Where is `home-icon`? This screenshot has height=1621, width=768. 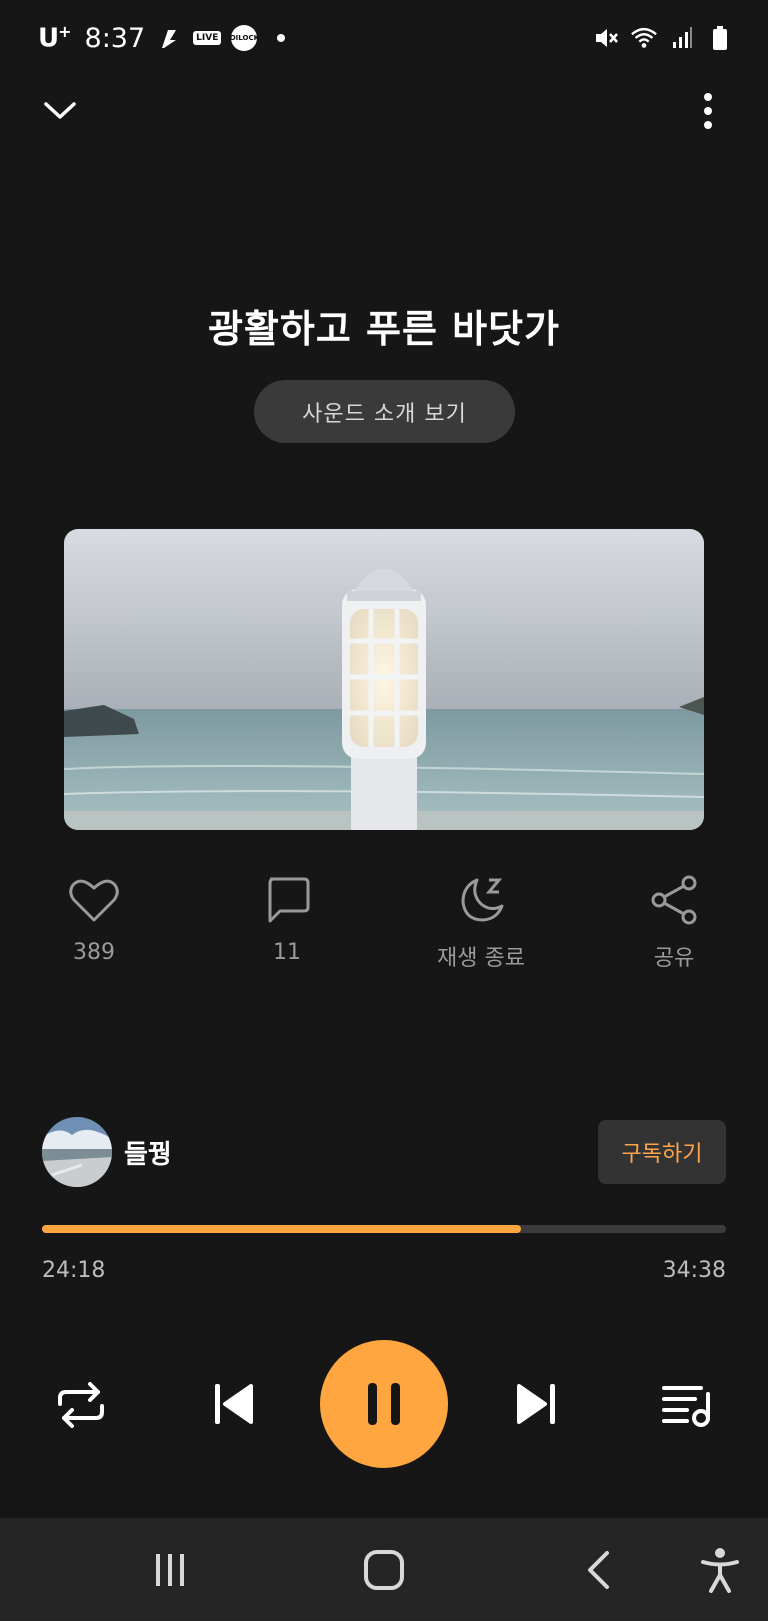
home-icon is located at coordinates (384, 1570).